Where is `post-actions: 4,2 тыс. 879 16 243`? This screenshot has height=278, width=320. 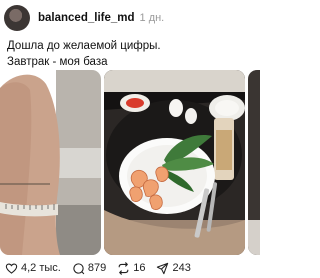 post-actions: 4,2 тыс. 879 16 243 is located at coordinates (130, 268).